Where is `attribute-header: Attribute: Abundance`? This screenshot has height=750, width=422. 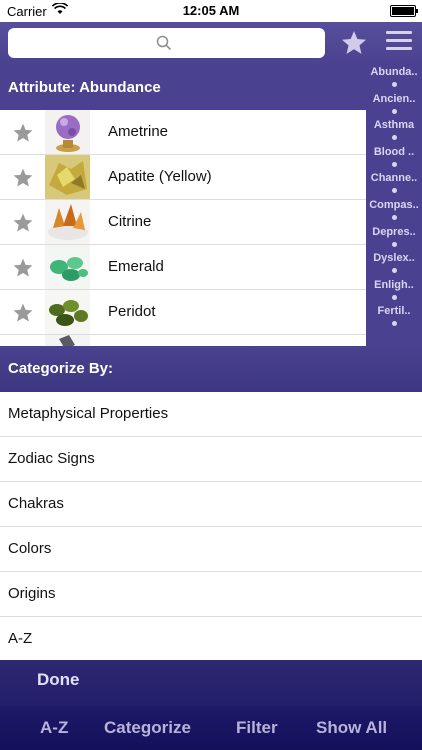 attribute-header: Attribute: Abundance is located at coordinates (183, 88).